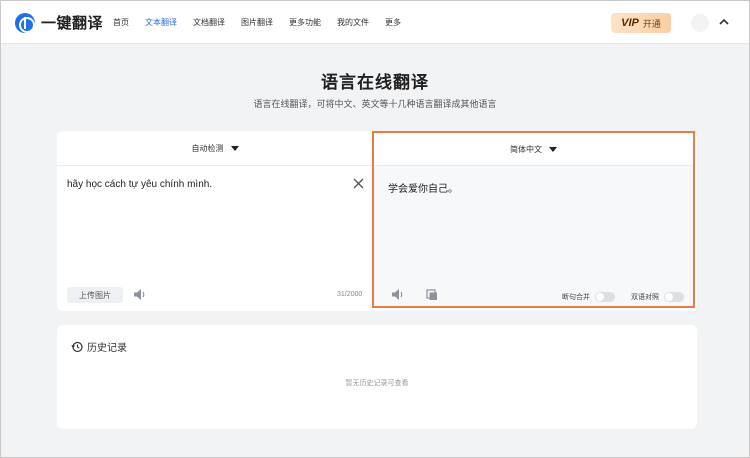  Describe the element at coordinates (95, 295) in the screenshot. I see `upload-image-button: 上传图片` at that location.